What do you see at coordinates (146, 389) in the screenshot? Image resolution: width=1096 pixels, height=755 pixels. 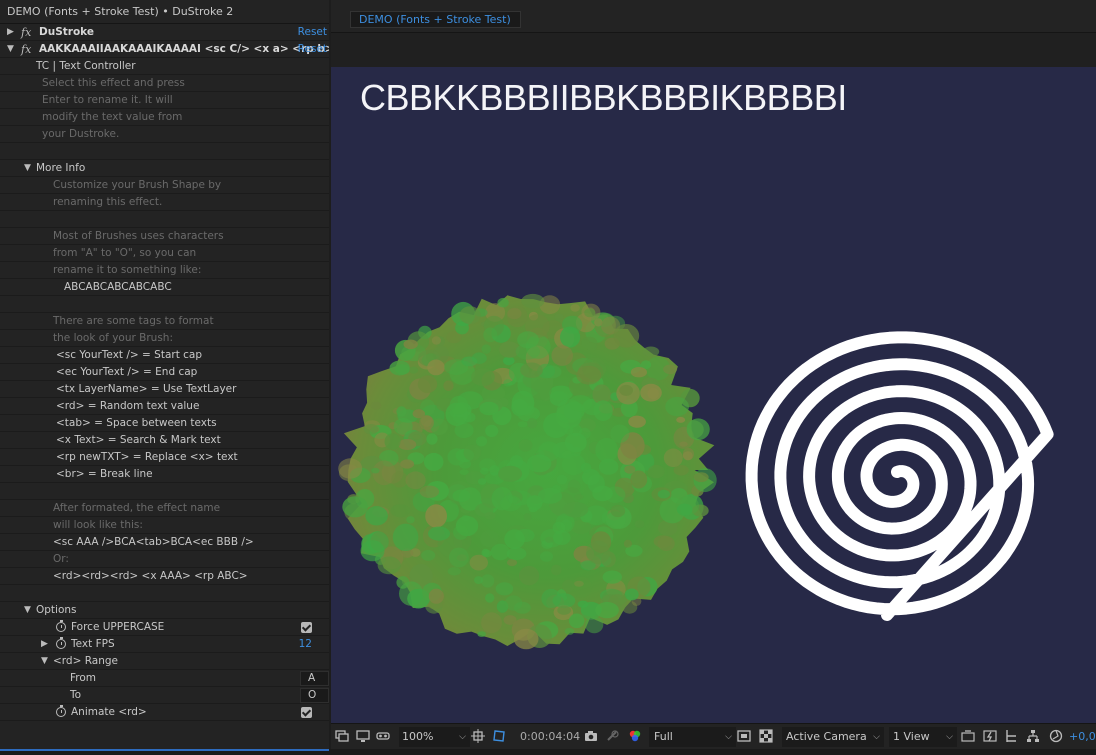 I see `info-text: <tx LayerName> = Use TextLayer` at bounding box center [146, 389].